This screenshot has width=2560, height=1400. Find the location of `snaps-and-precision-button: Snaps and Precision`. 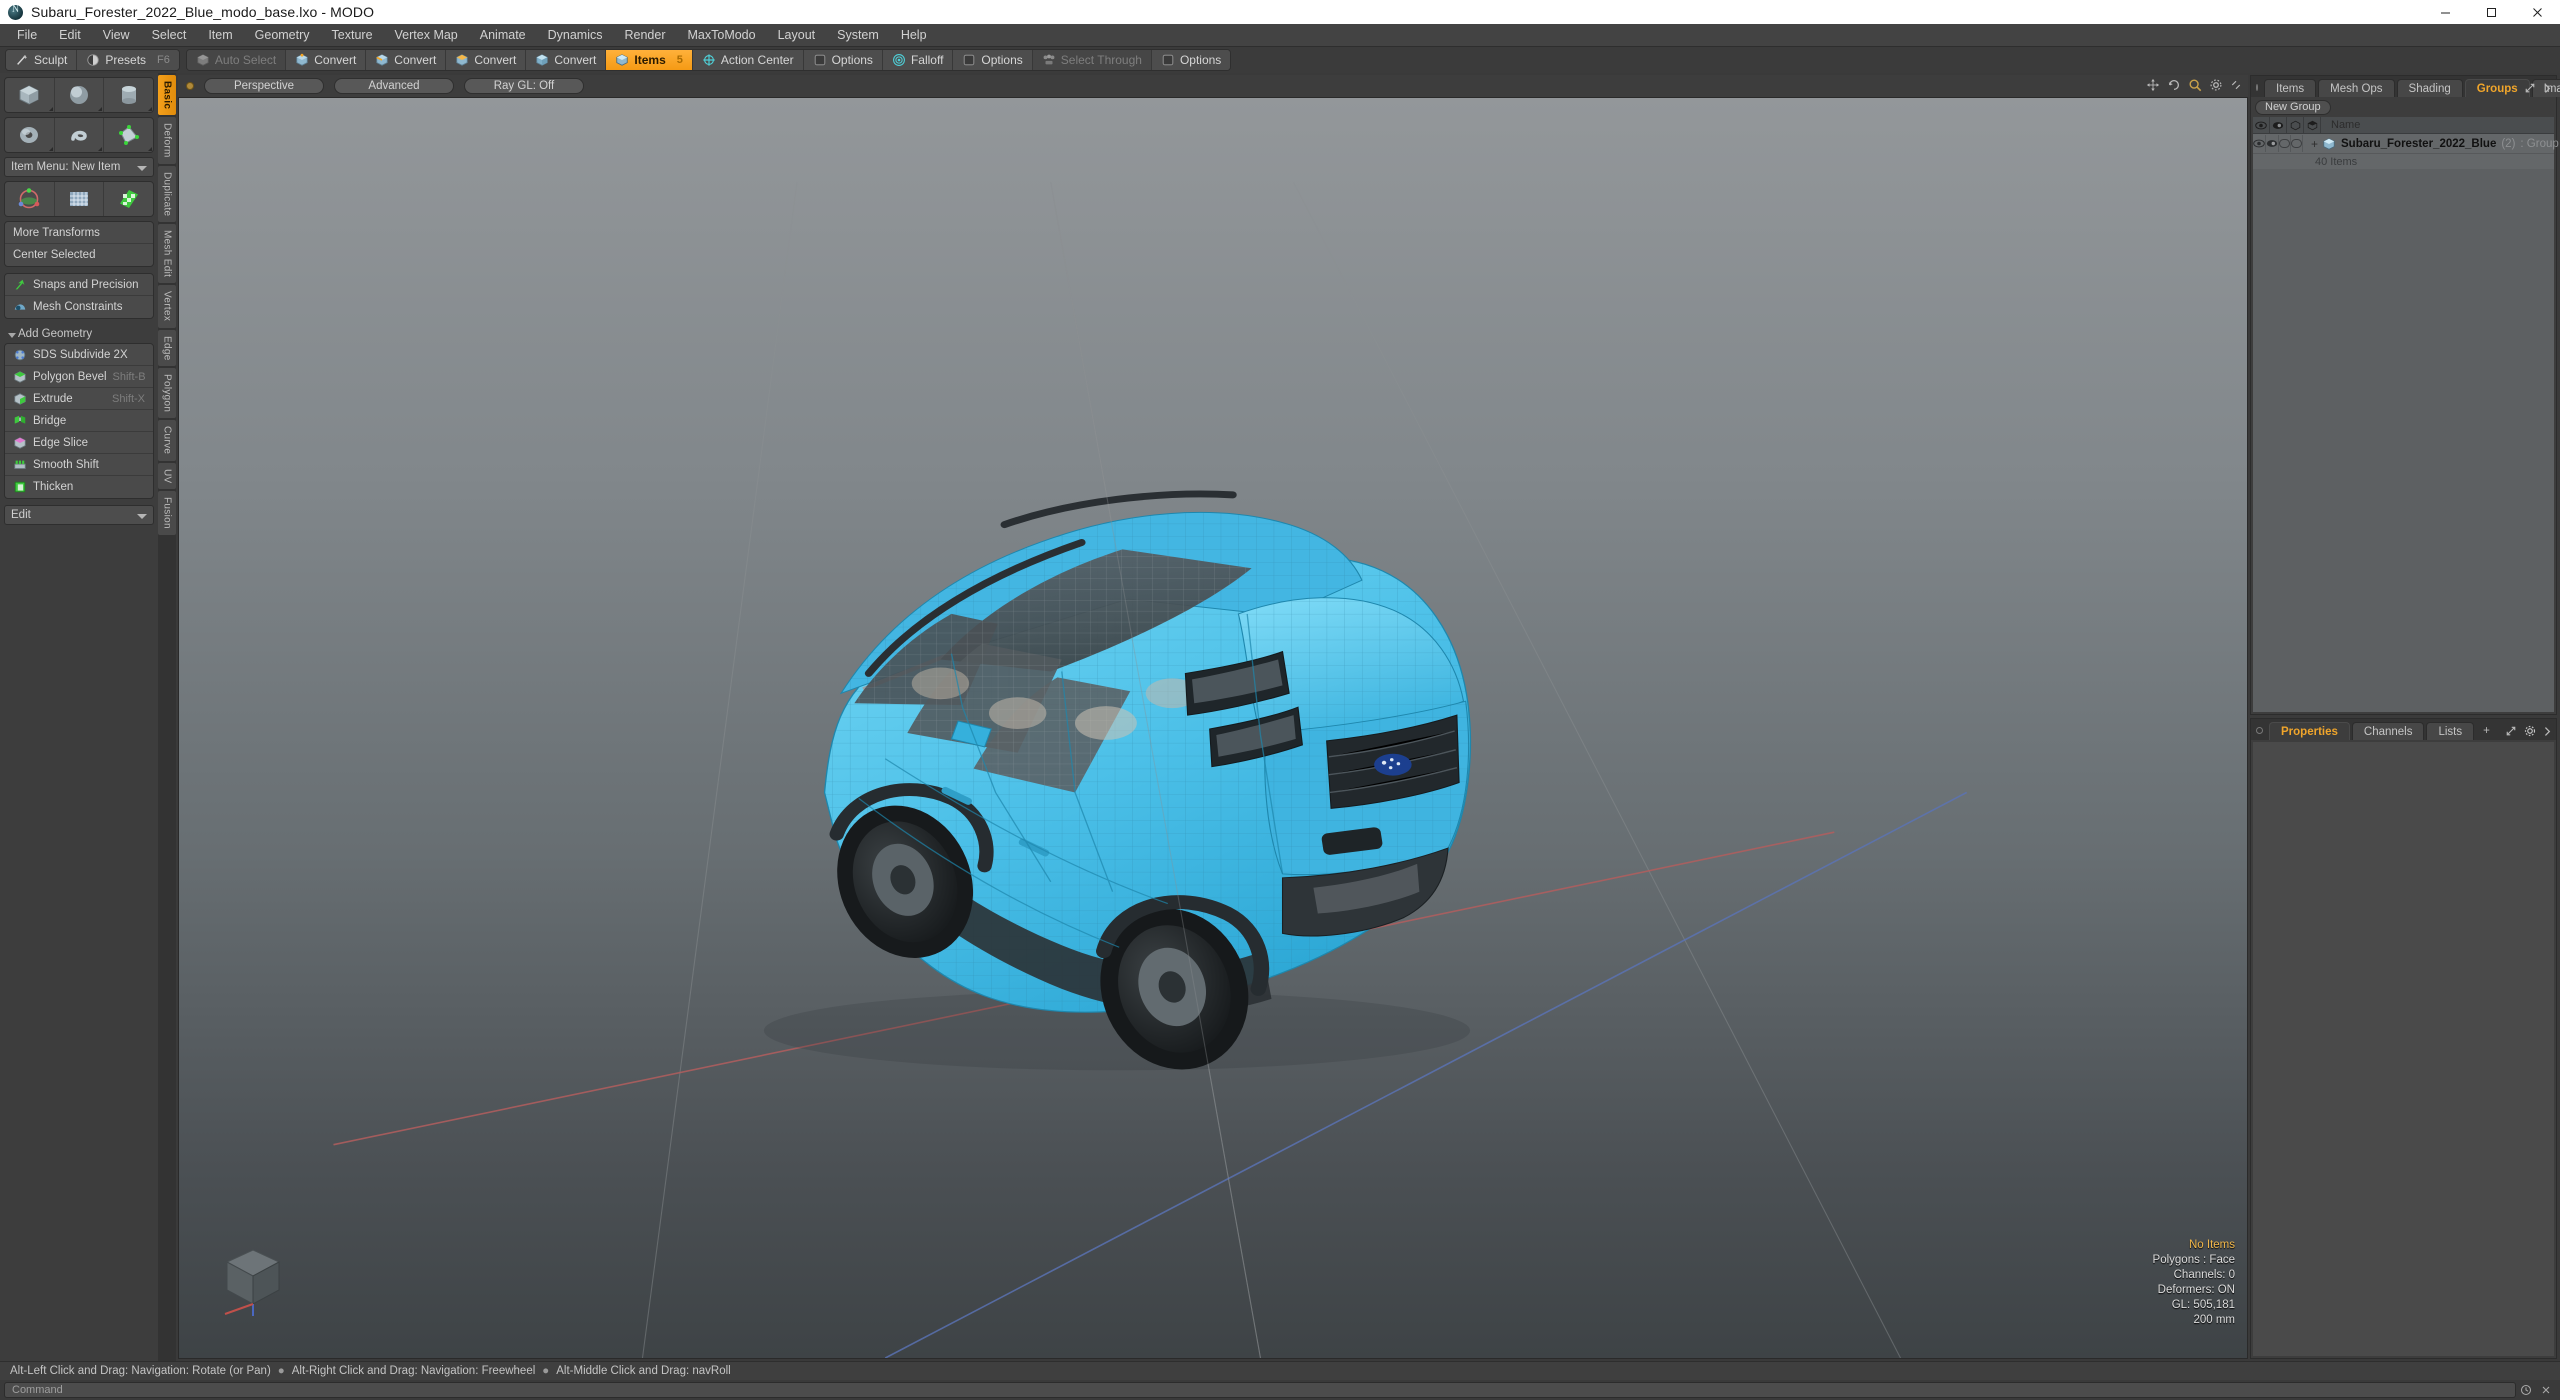

snaps-and-precision-button: Snaps and Precision is located at coordinates (79, 285).